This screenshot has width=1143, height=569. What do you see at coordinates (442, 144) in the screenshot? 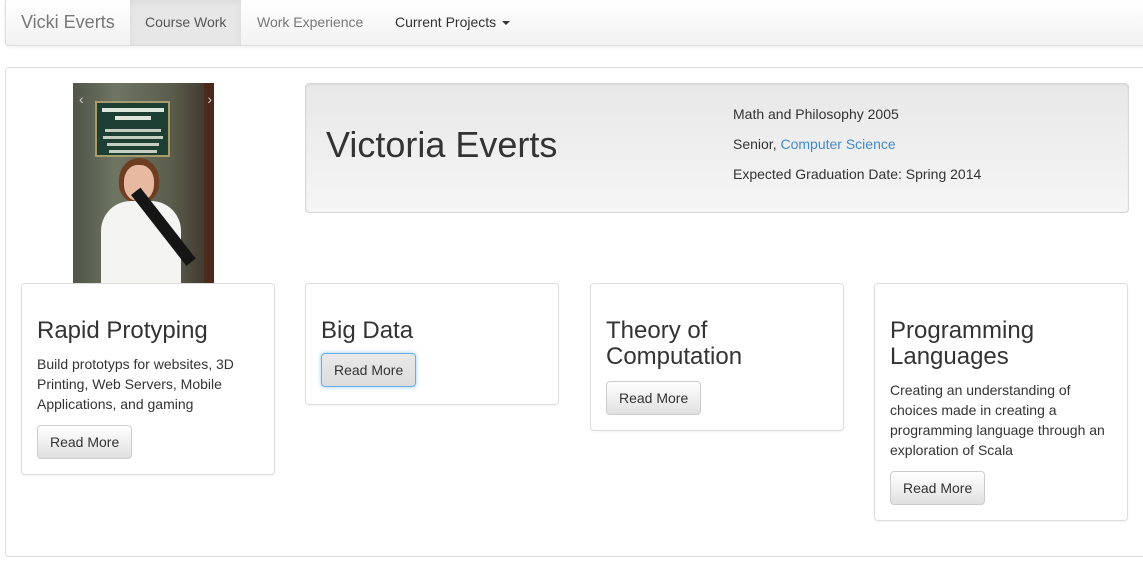
I see `profile-name: Victoria Everts` at bounding box center [442, 144].